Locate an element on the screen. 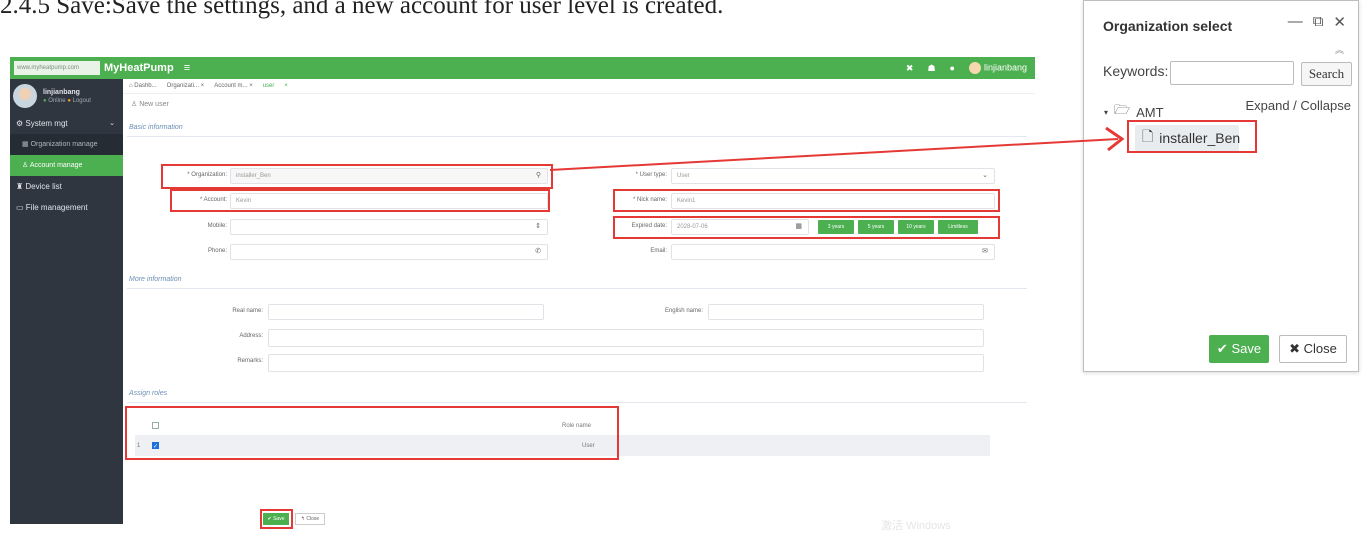  logout-icon: ● is located at coordinates (69, 100).